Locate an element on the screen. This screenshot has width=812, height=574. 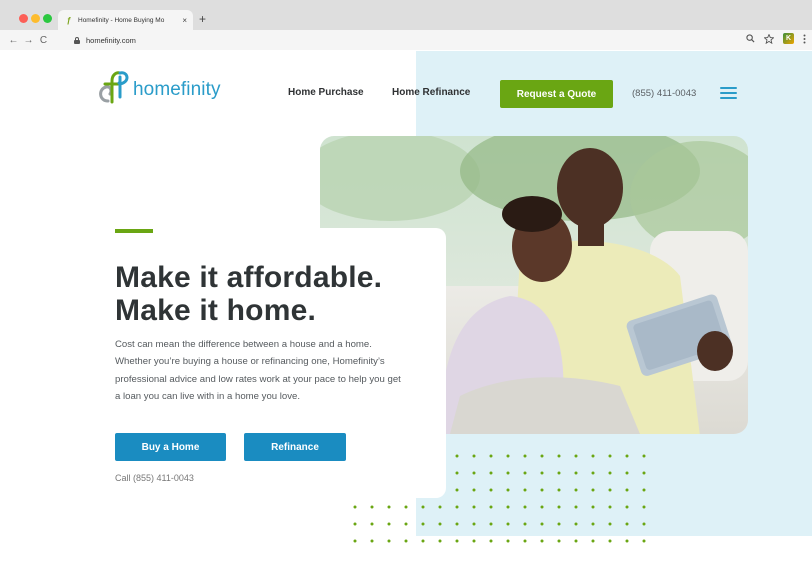
request-quote-button: Request a Quote is located at coordinates (556, 94).